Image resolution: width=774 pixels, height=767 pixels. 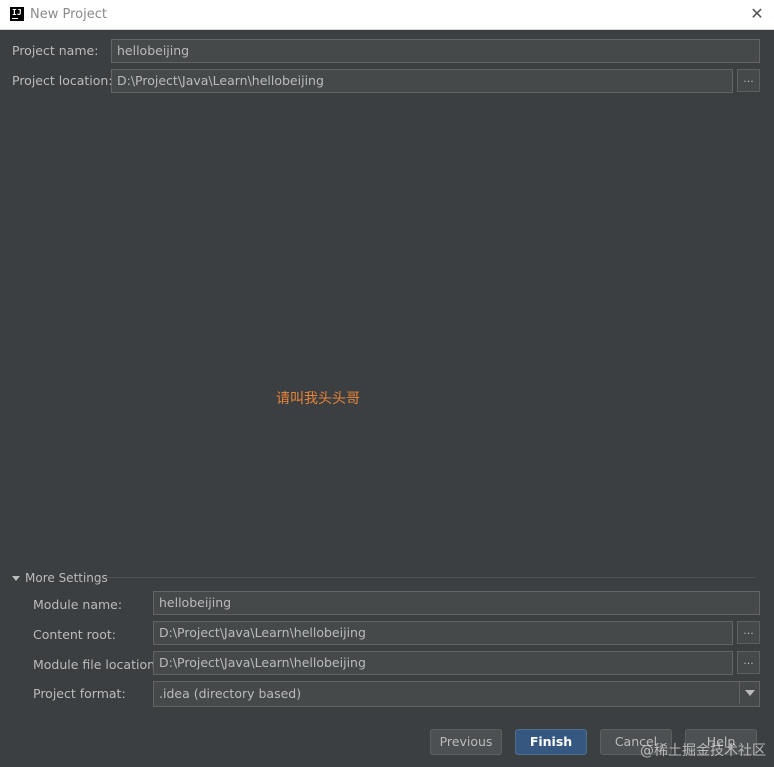 I want to click on finish-button: Finish, so click(x=551, y=742).